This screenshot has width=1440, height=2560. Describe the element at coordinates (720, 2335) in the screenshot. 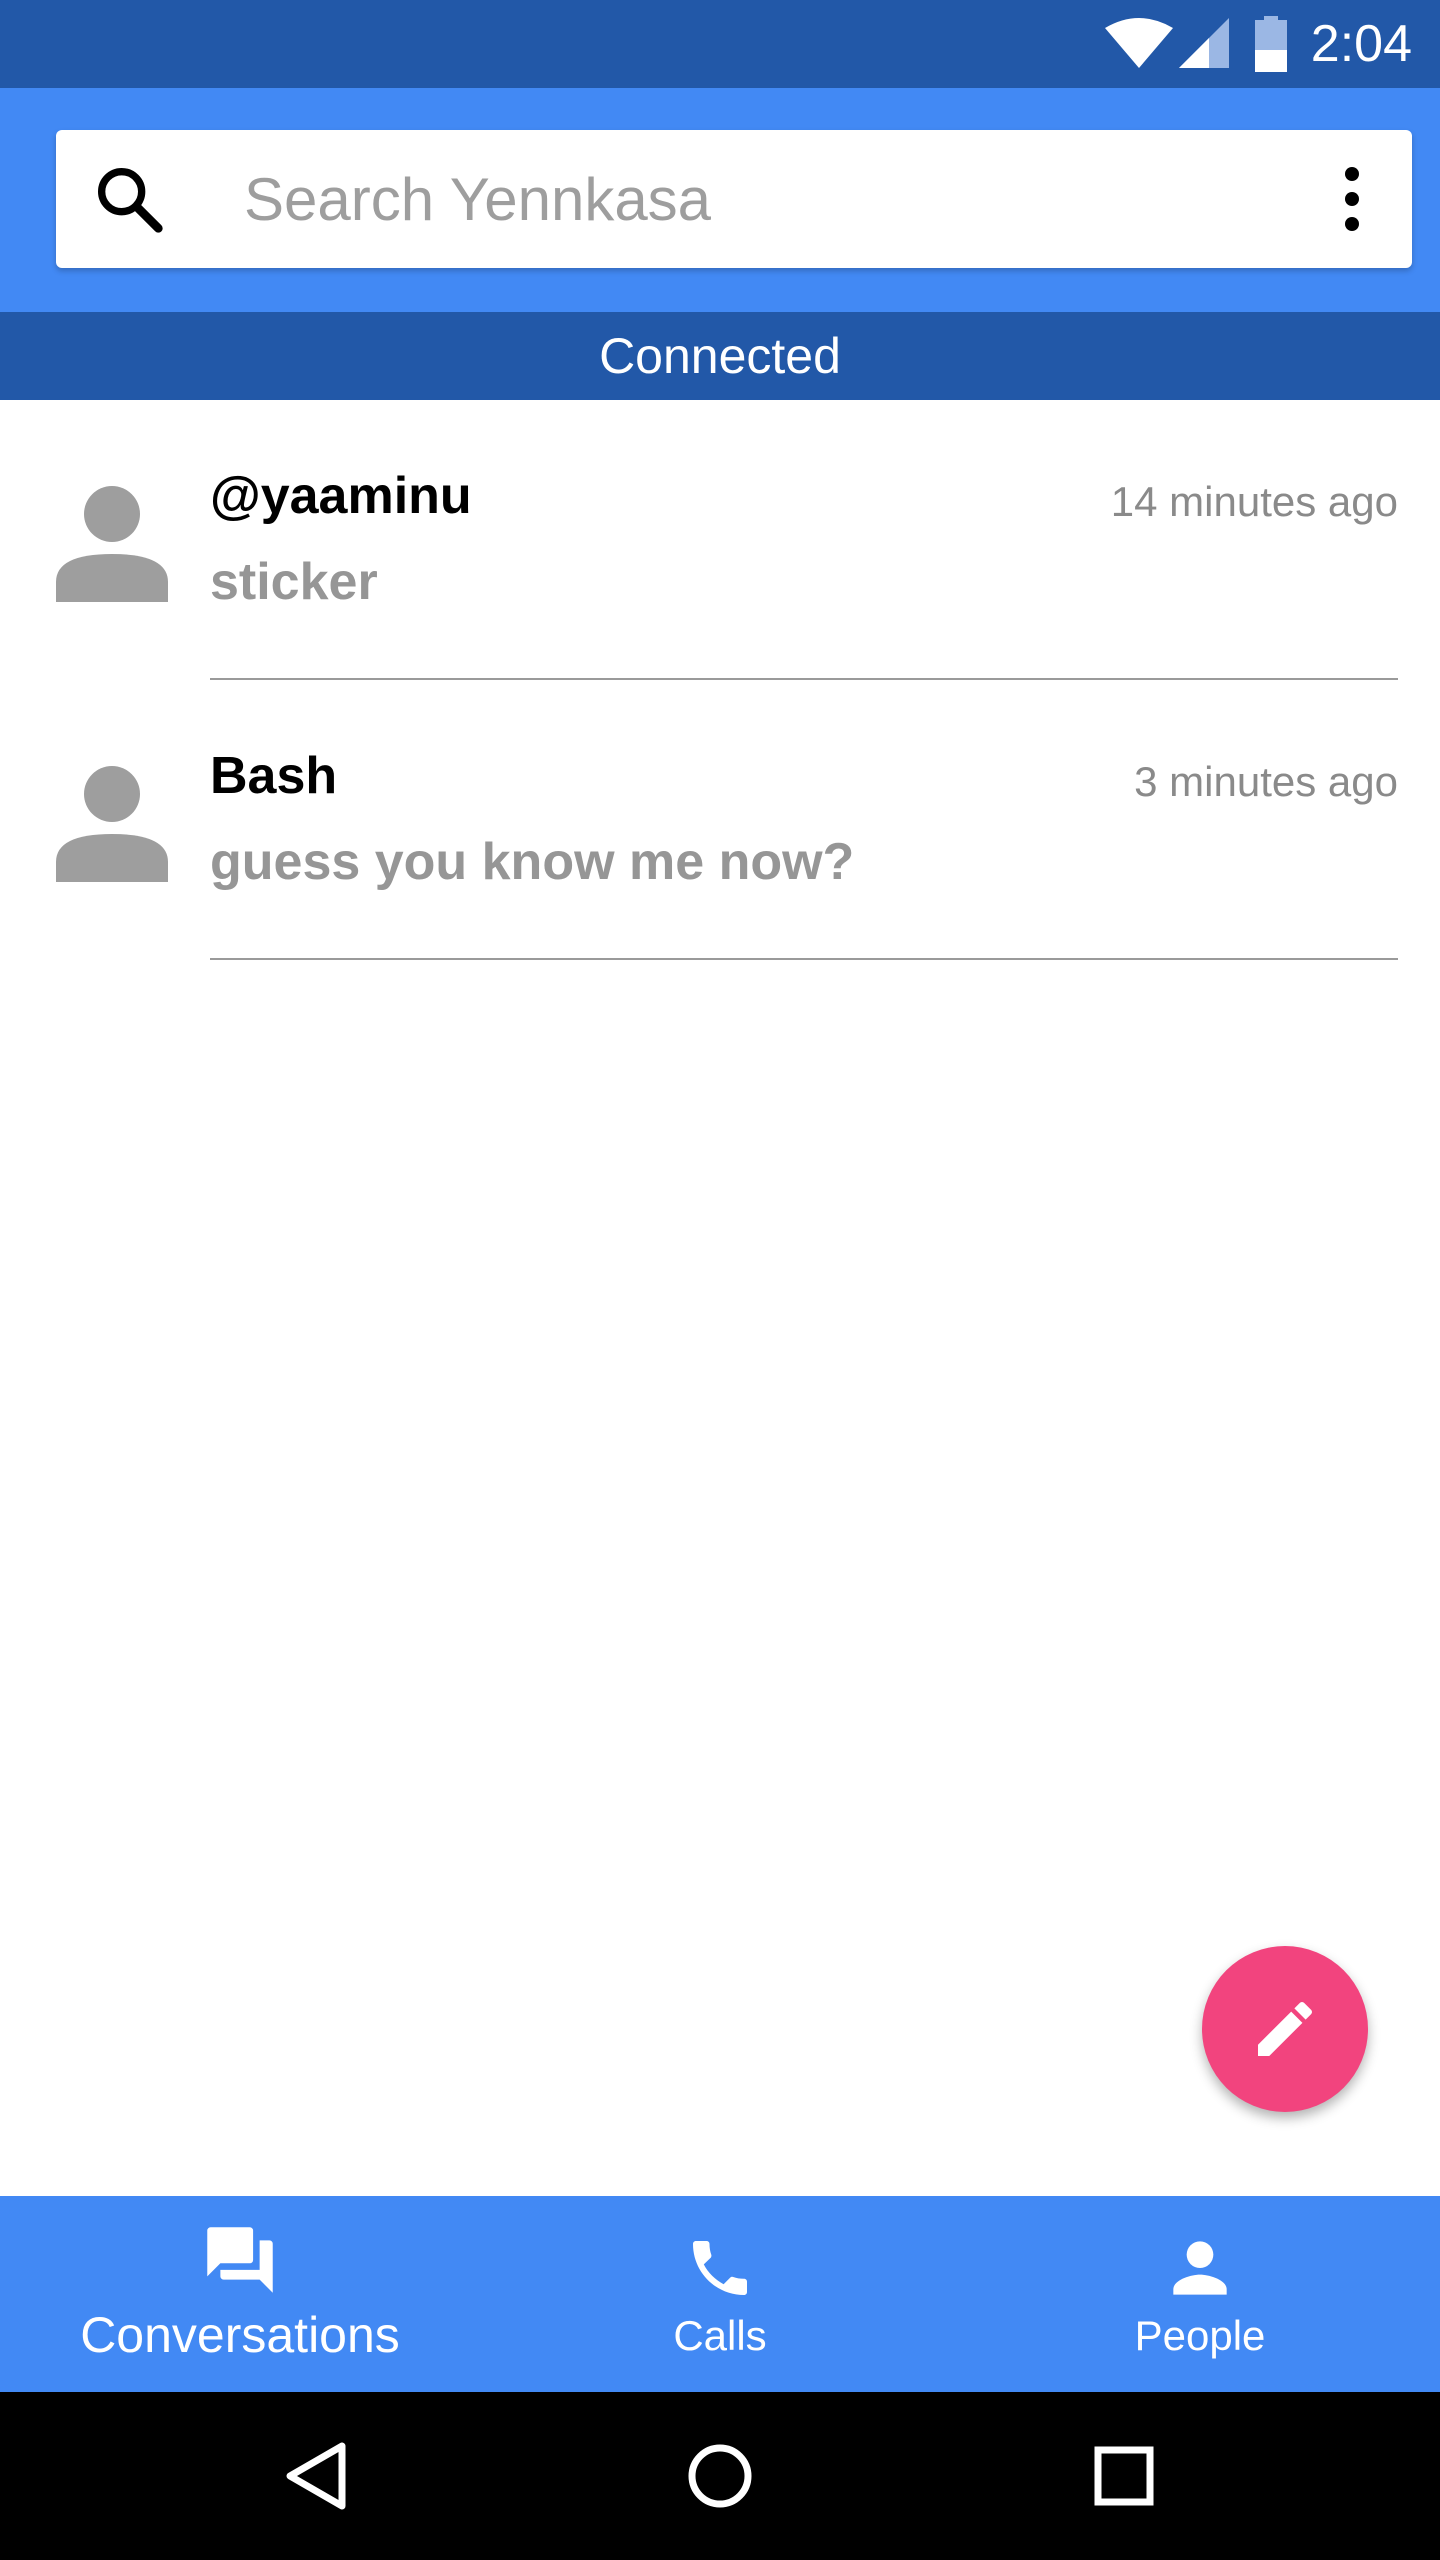

I see `tab-label: Calls` at that location.